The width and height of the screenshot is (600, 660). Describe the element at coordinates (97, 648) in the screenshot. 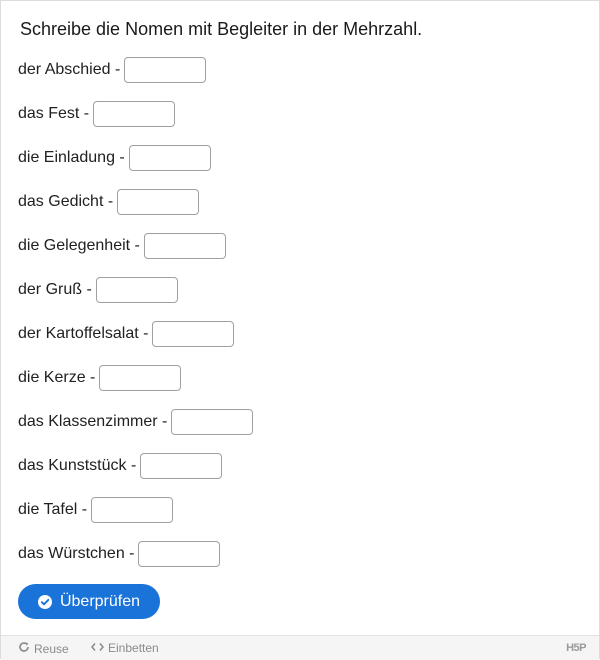

I see `code-icon` at that location.